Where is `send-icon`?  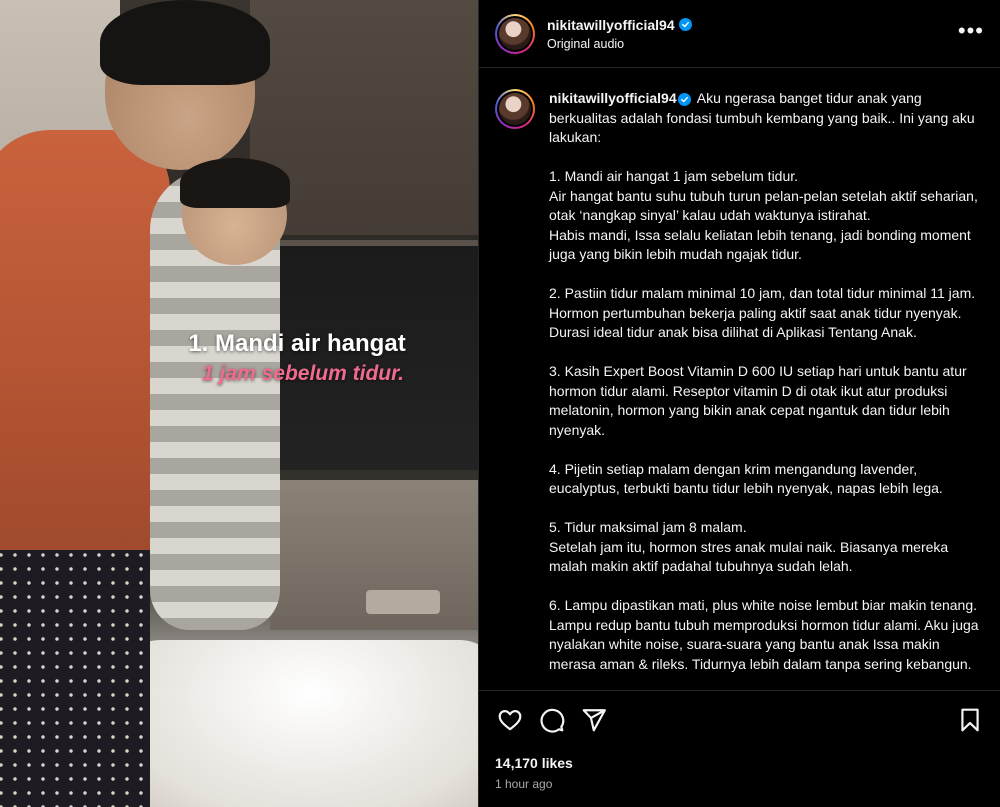
send-icon is located at coordinates (594, 720).